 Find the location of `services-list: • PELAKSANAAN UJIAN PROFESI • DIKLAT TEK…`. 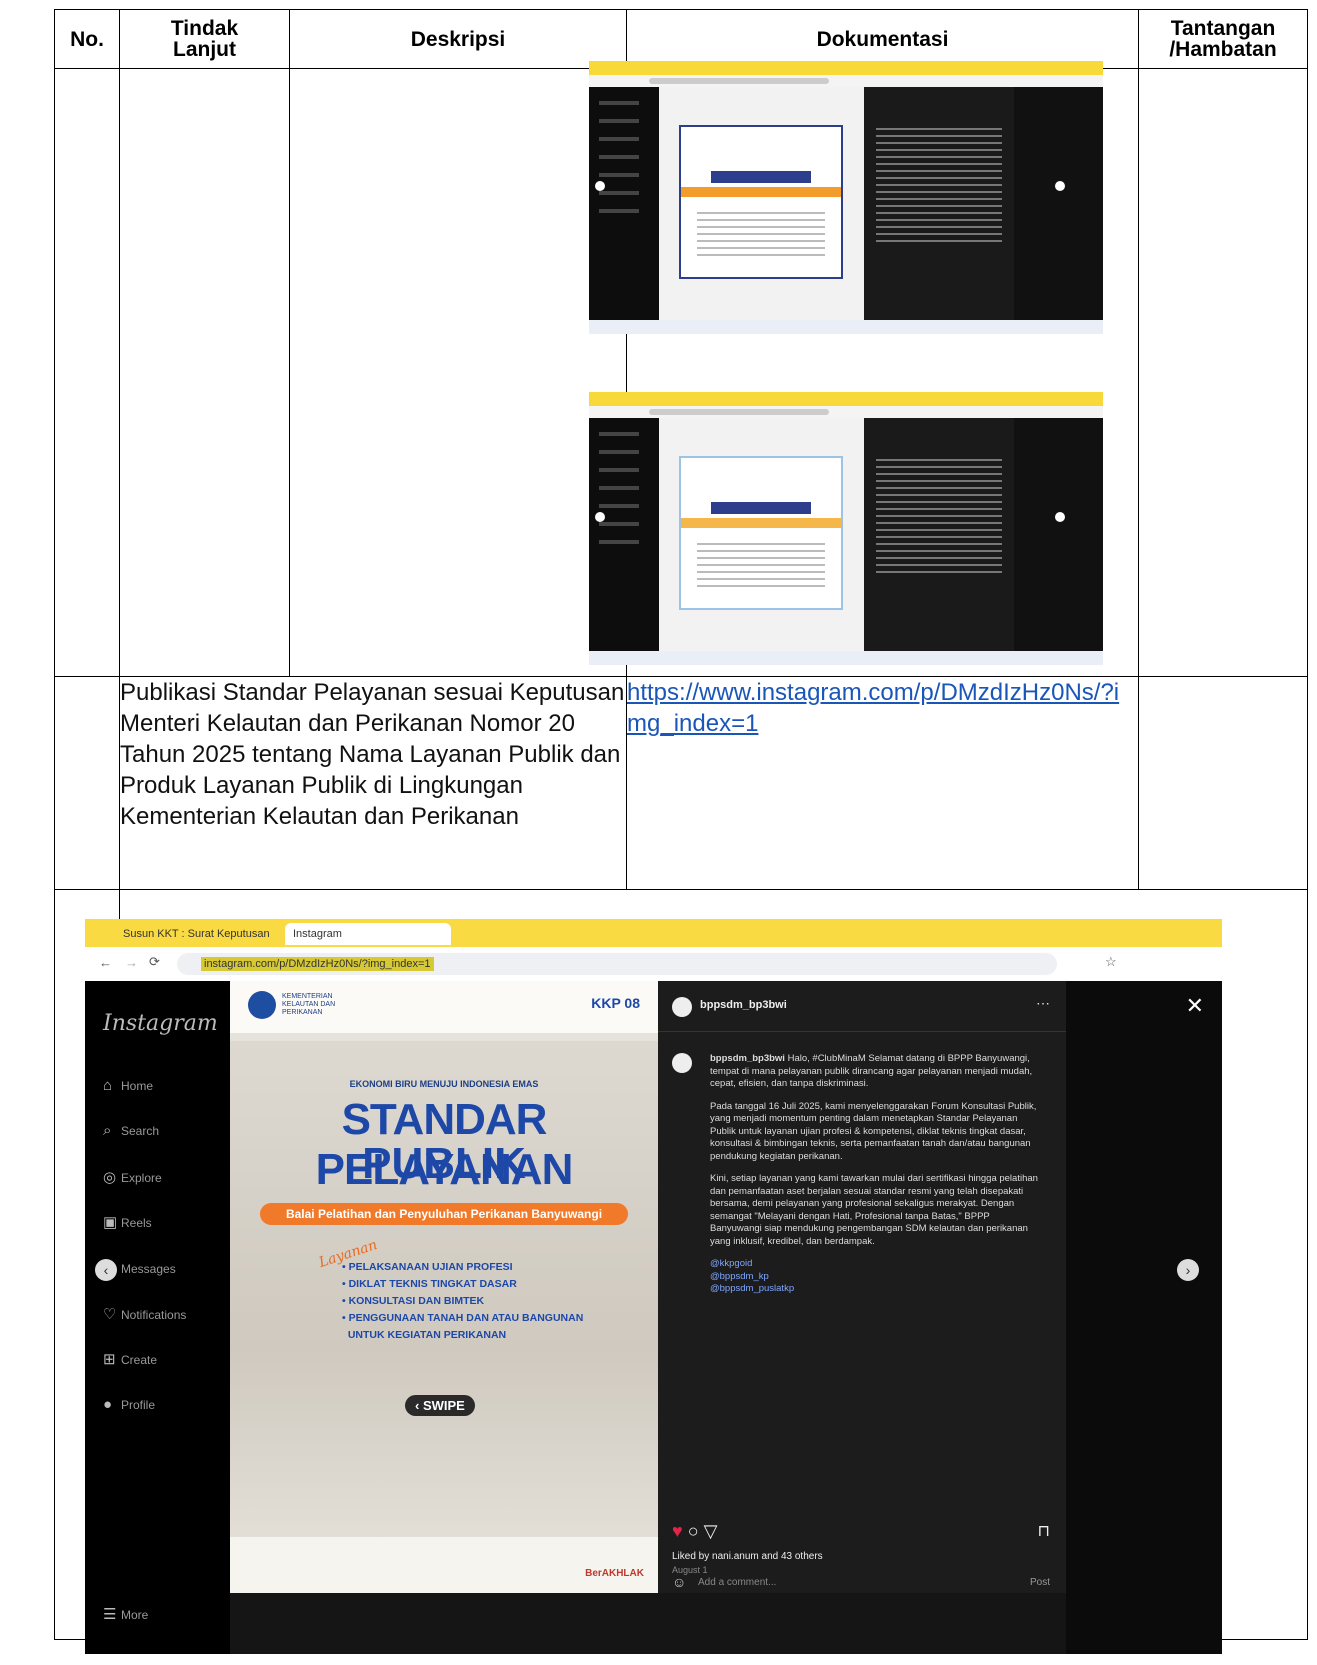

services-list: • PELAKSANAAN UJIAN PROFESI • DIKLAT TEK… is located at coordinates (462, 1301).